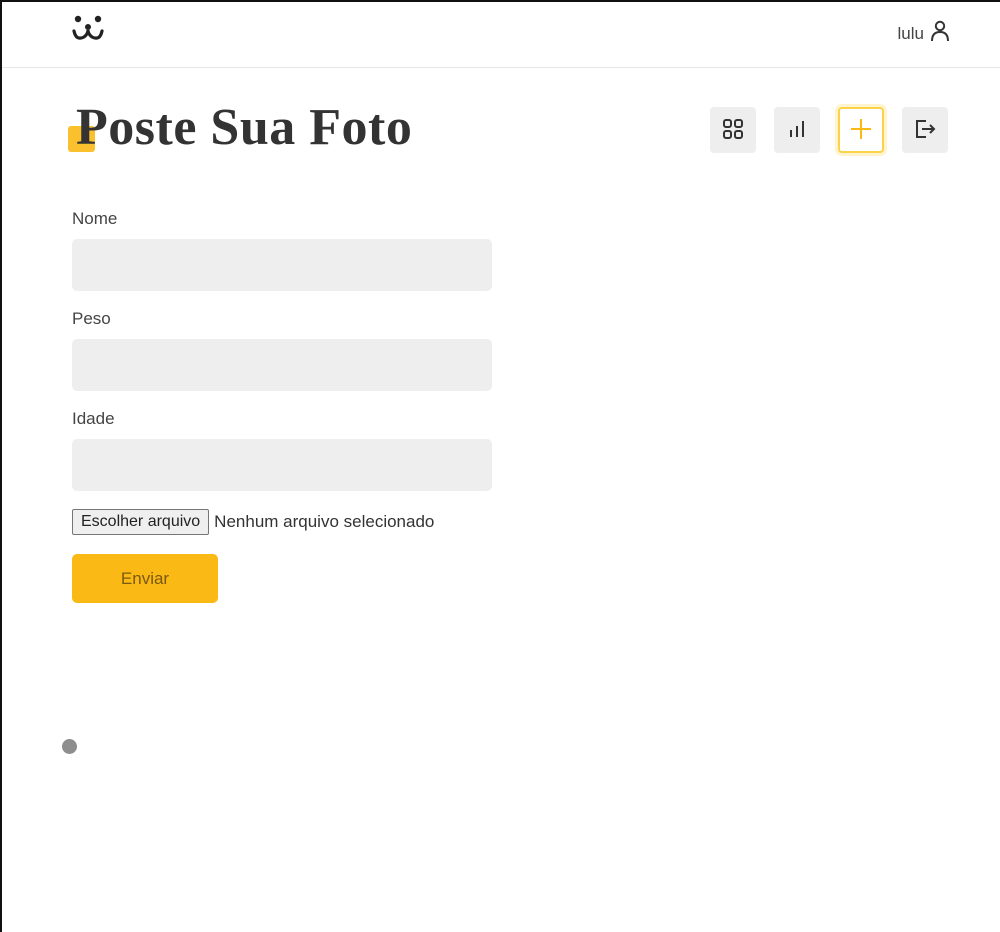 The height and width of the screenshot is (932, 1000). What do you see at coordinates (93, 418) in the screenshot?
I see `age-label: Idade` at bounding box center [93, 418].